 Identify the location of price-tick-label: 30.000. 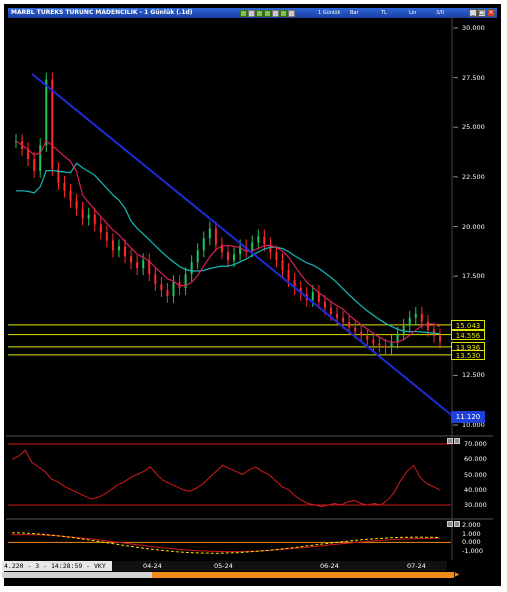
(473, 28).